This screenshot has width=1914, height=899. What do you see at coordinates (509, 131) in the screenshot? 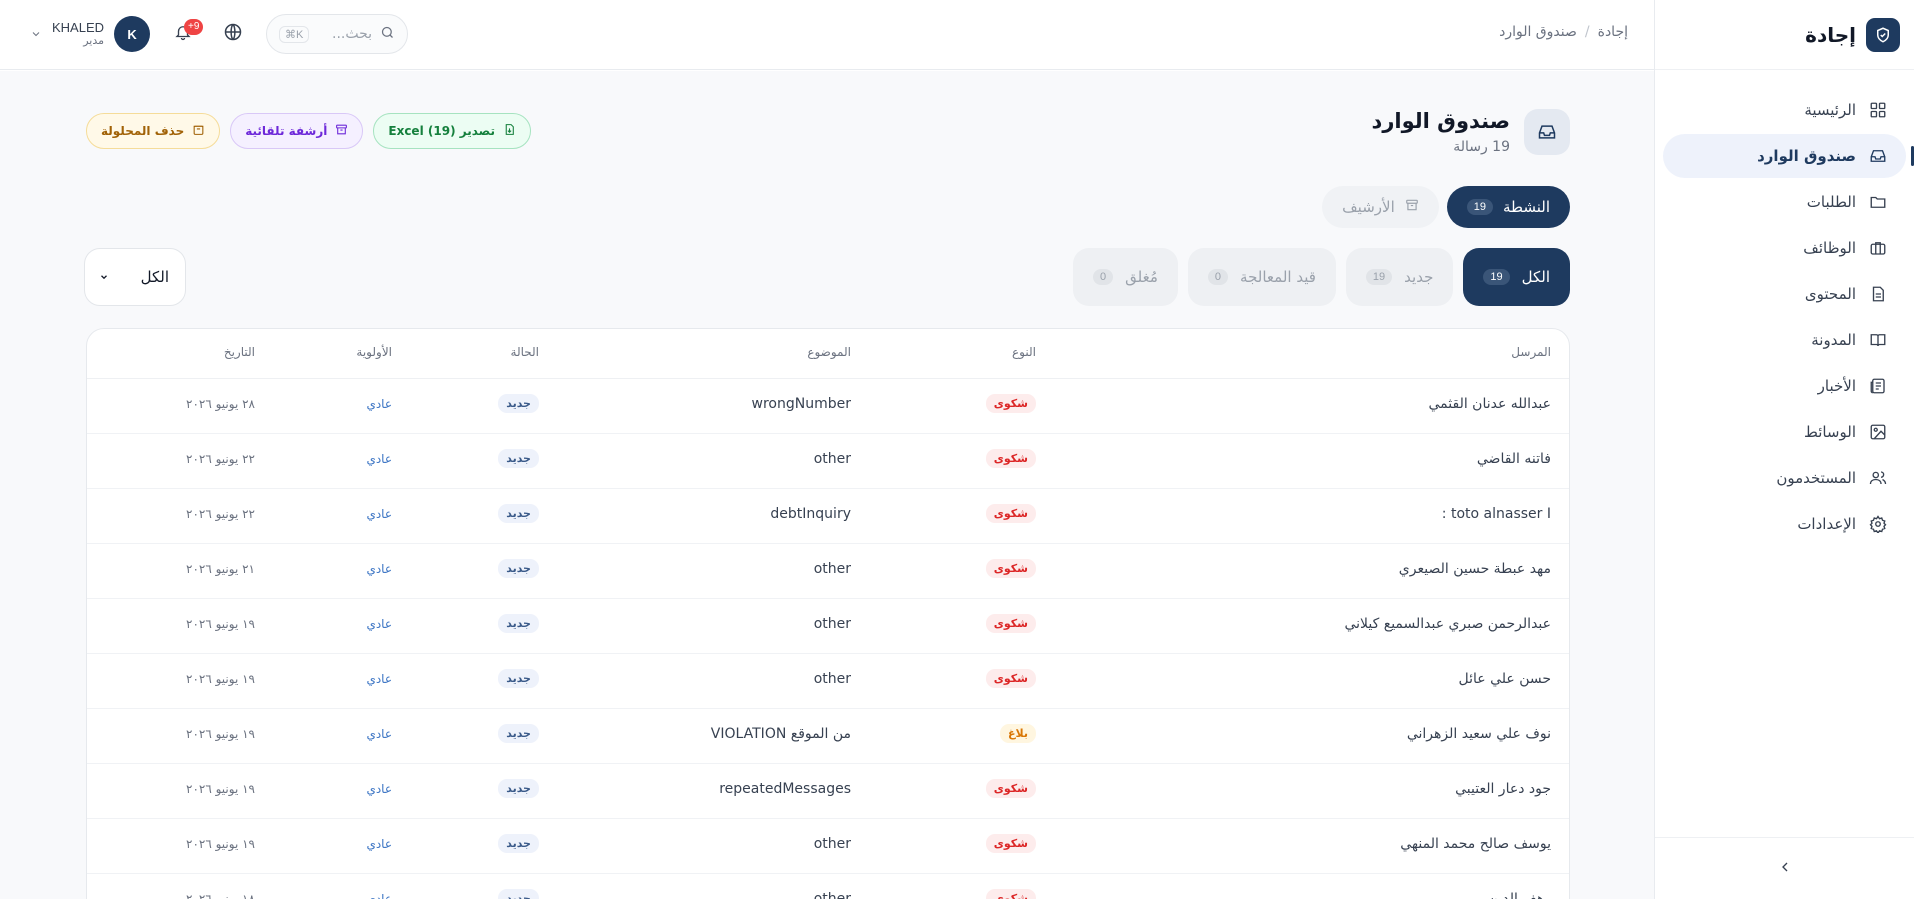
I see `file-export-icon` at bounding box center [509, 131].